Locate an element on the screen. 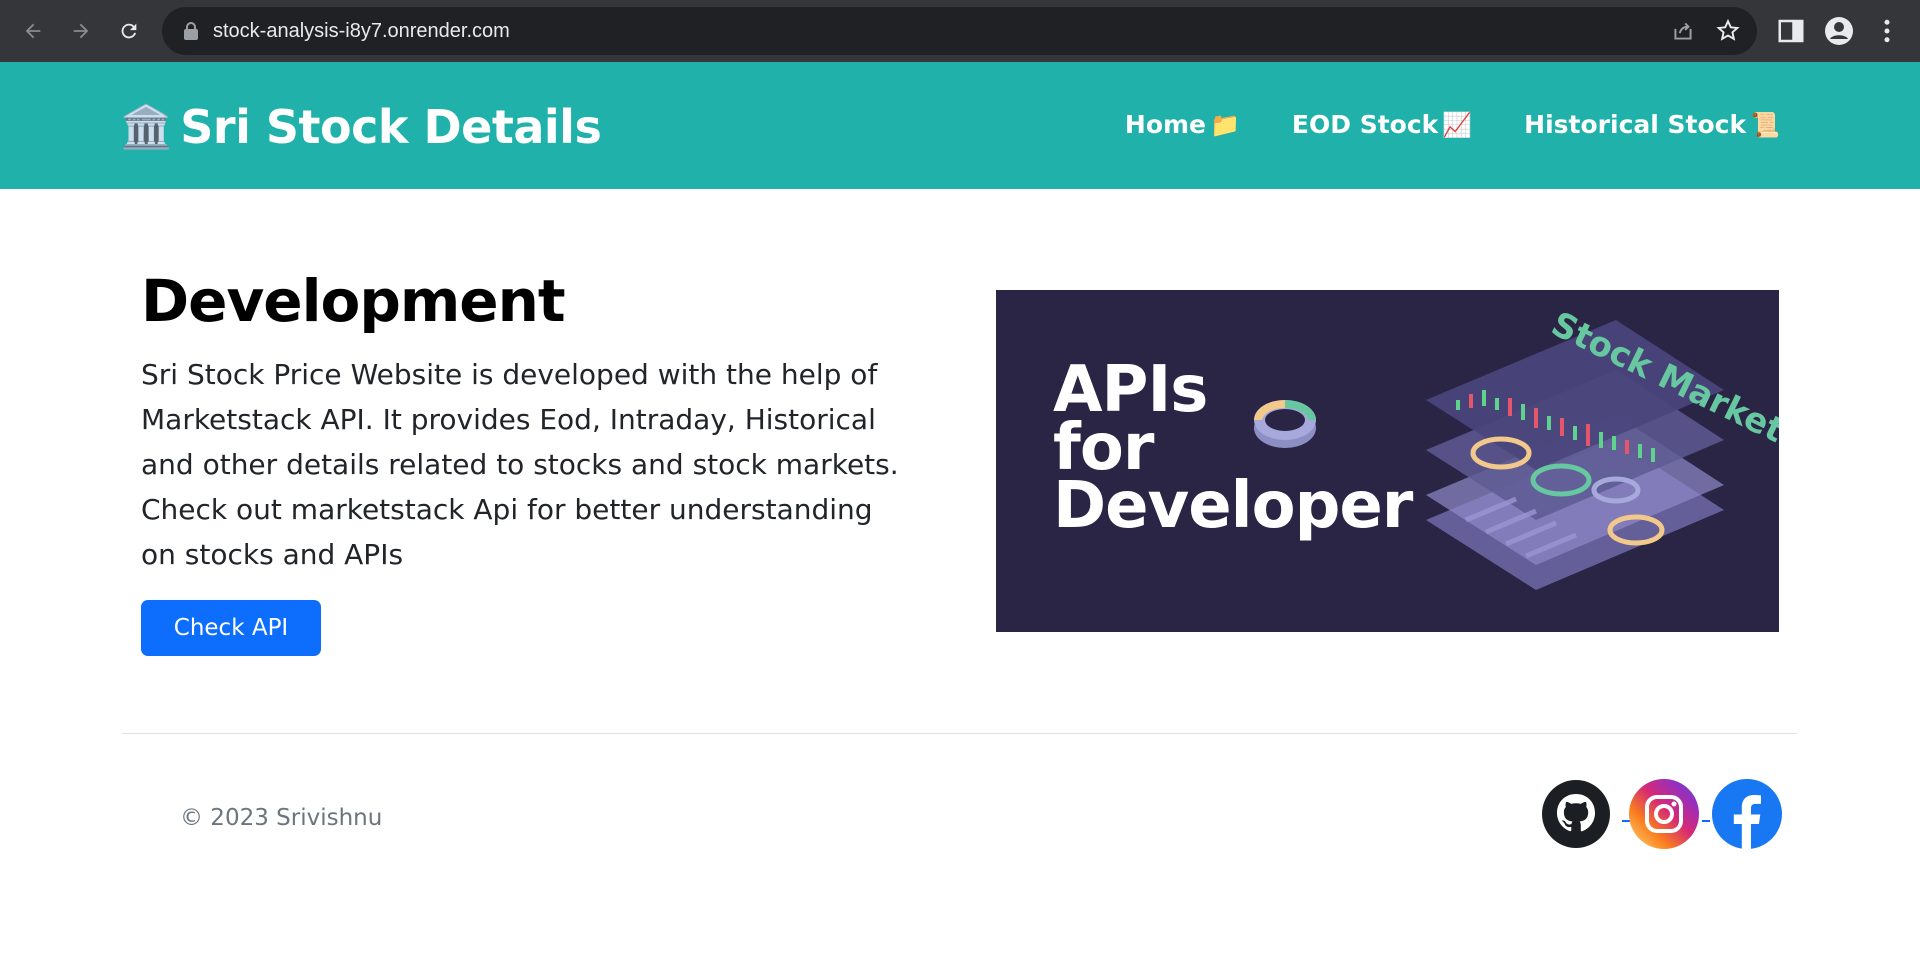  forward-button is located at coordinates (81, 31).